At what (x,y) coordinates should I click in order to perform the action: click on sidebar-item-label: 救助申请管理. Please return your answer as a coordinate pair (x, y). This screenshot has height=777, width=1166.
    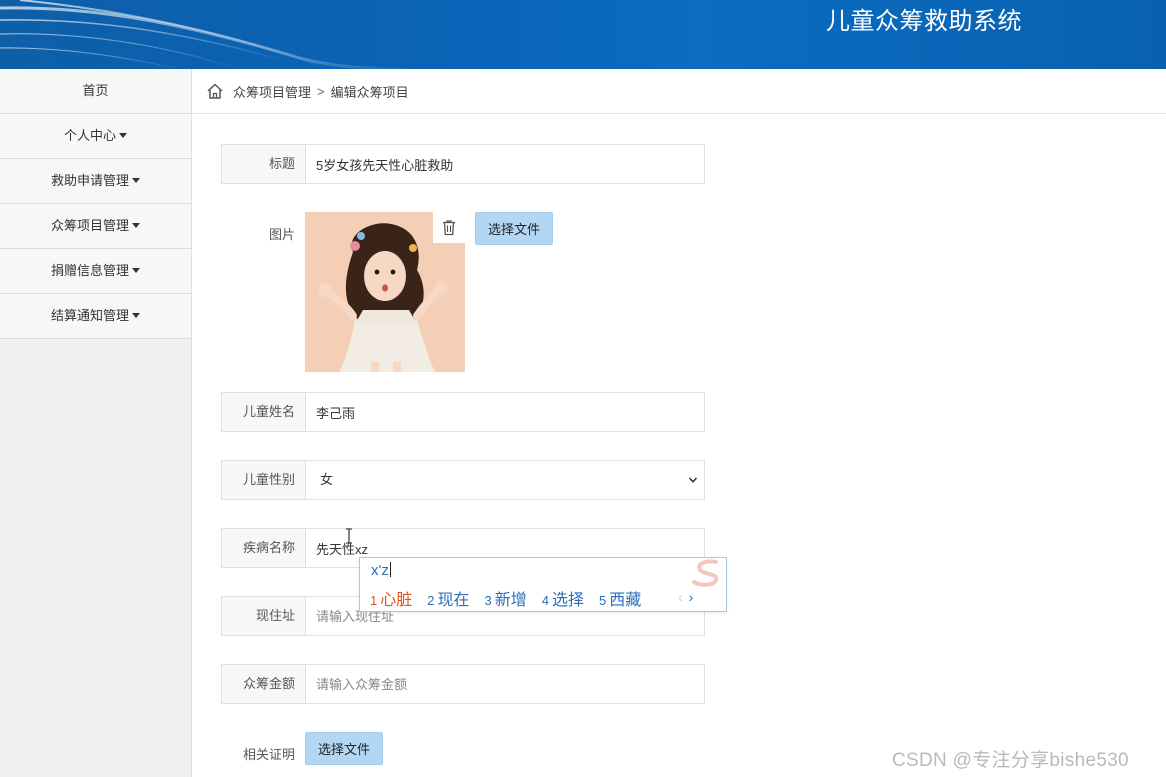
    Looking at the image, I should click on (89, 180).